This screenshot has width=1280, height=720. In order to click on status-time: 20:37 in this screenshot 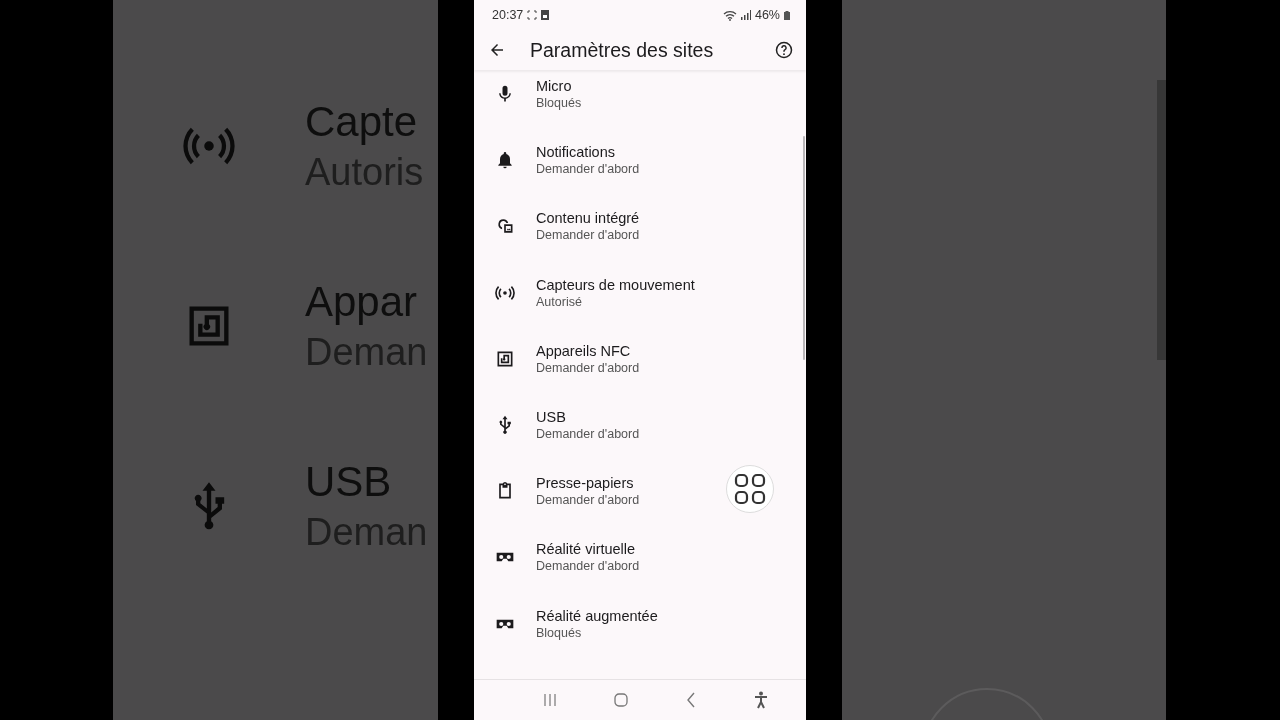, I will do `click(508, 15)`.